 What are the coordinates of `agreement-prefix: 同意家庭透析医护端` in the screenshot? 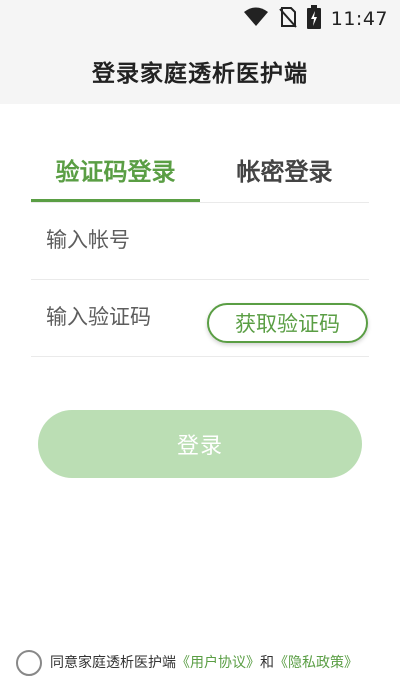 It's located at (113, 663).